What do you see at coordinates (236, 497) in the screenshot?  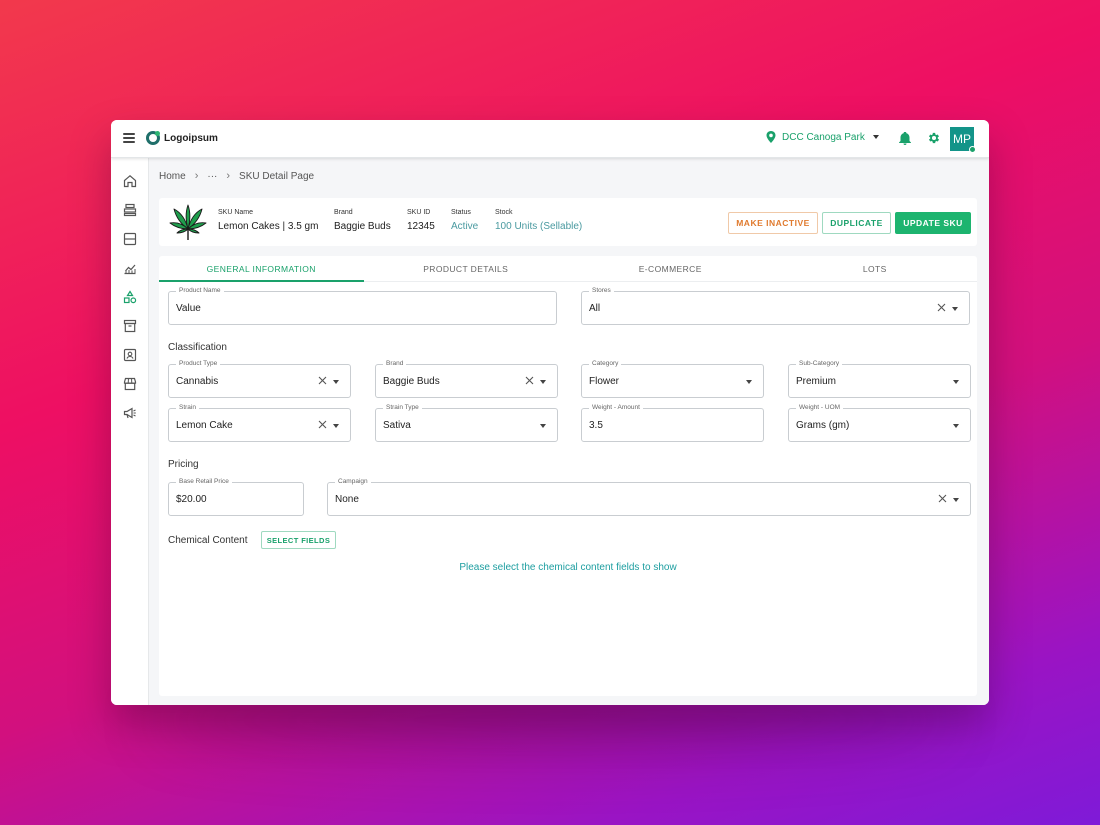 I see `base-retail-price-field: Base Retail Price $20.00` at bounding box center [236, 497].